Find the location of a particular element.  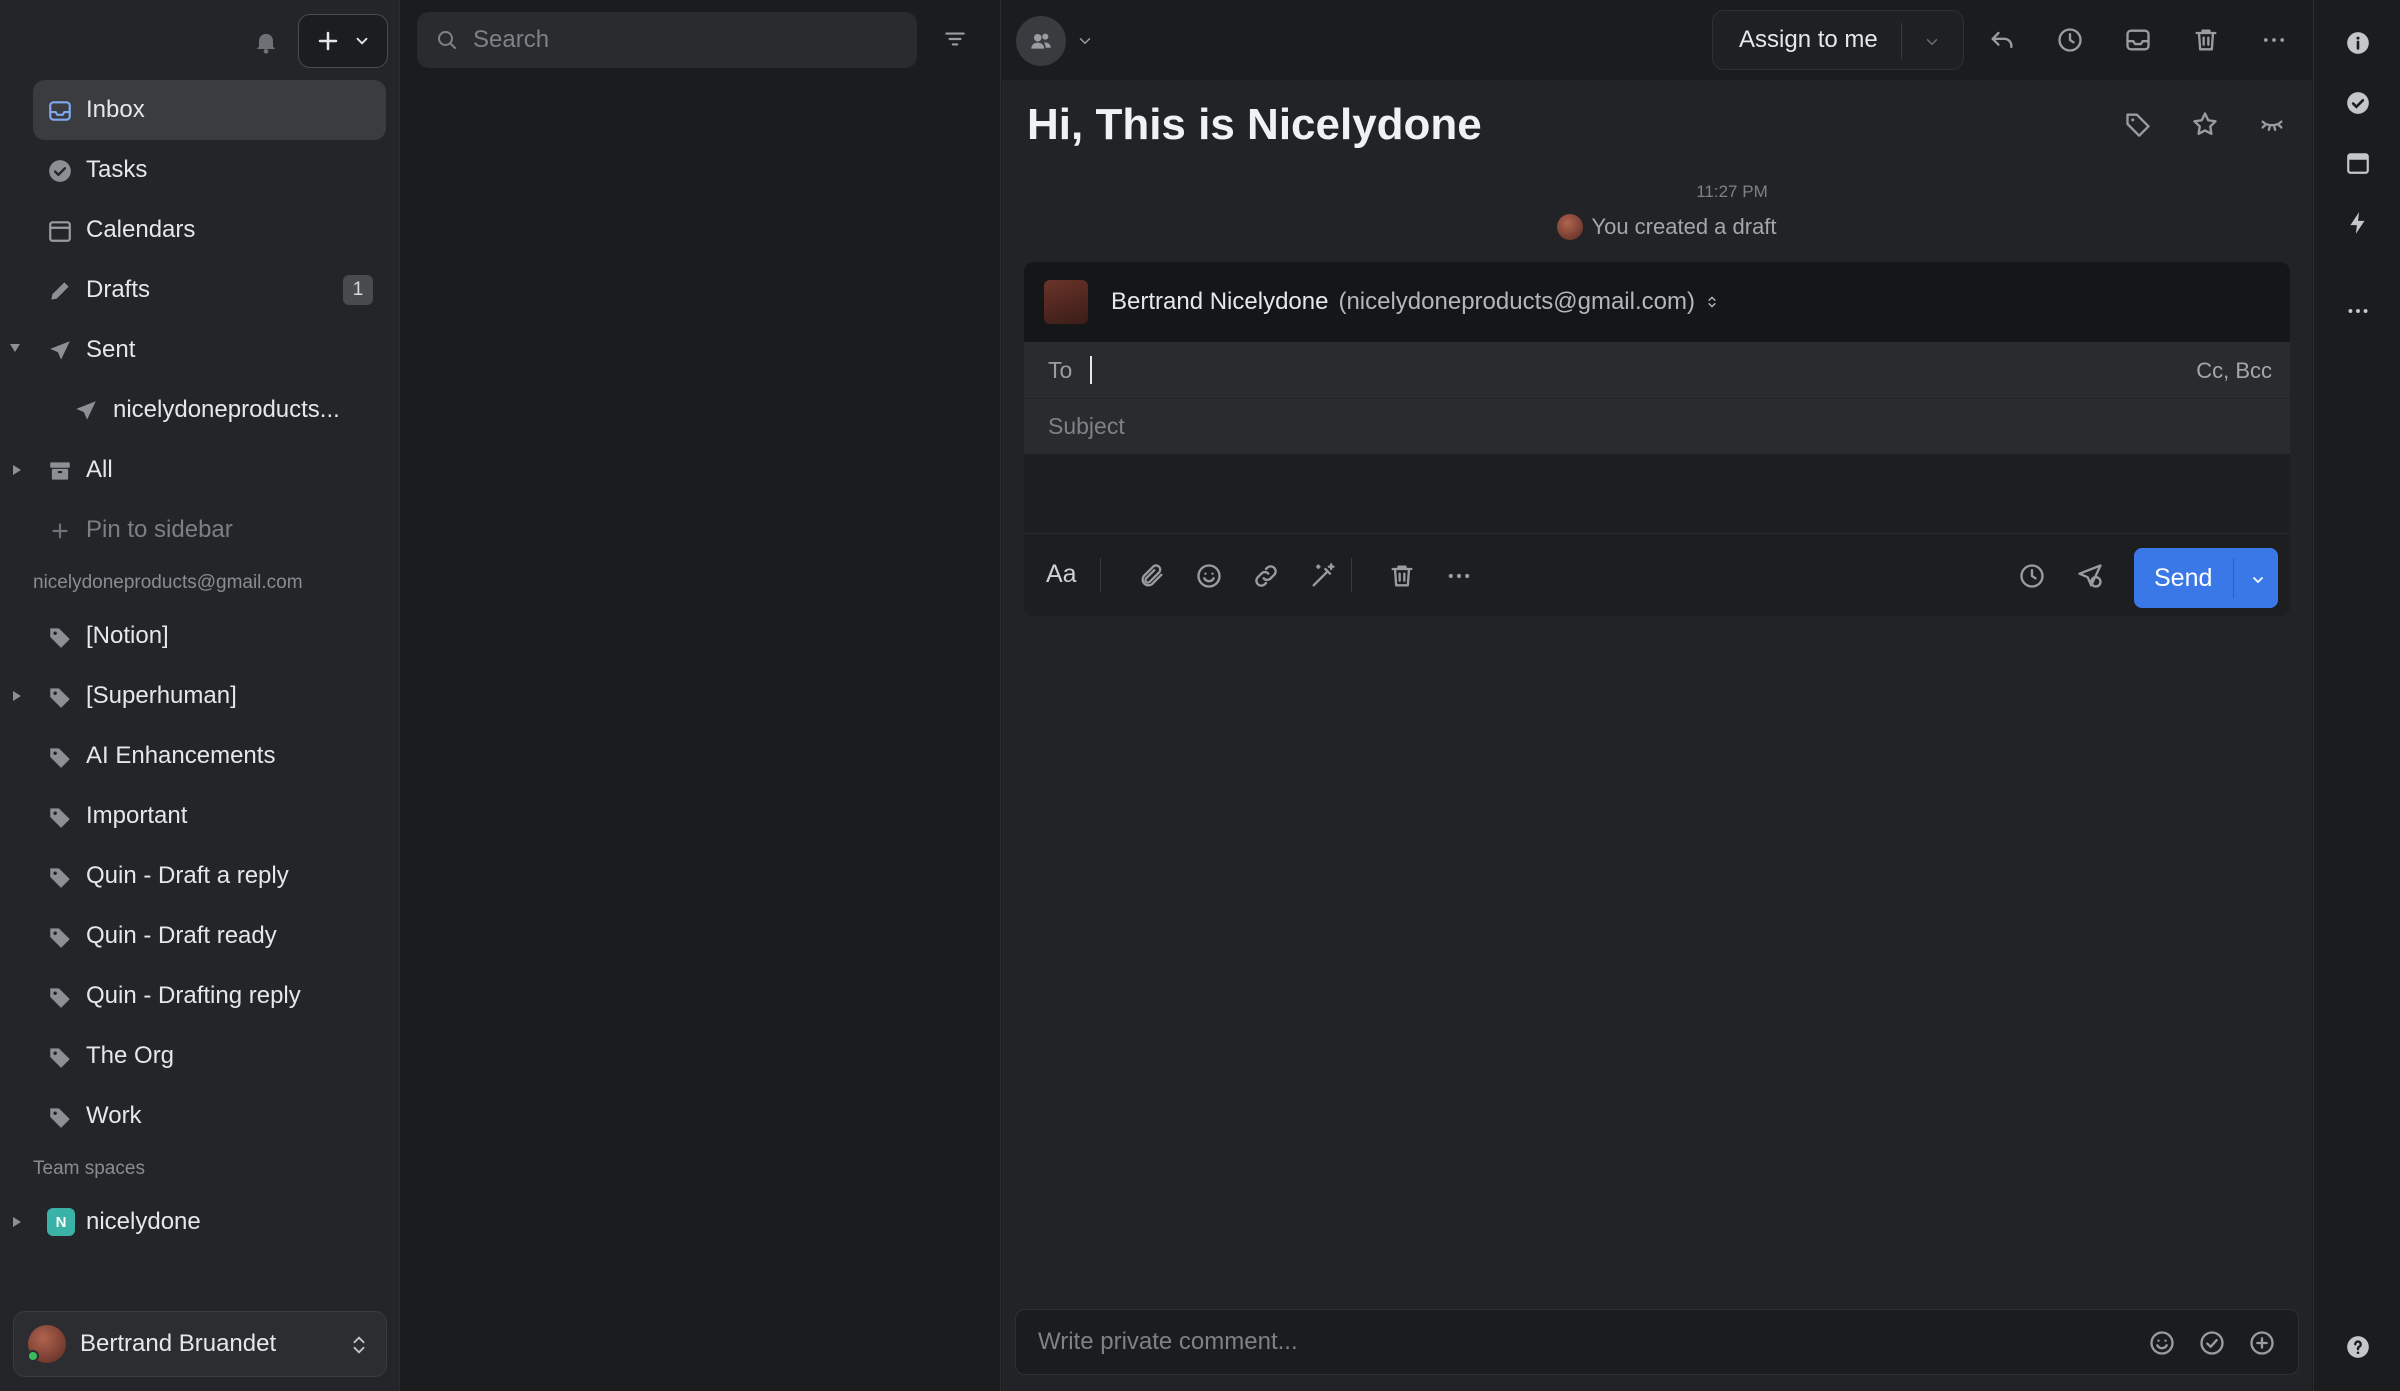

collapse-icon is located at coordinates (2272, 124).